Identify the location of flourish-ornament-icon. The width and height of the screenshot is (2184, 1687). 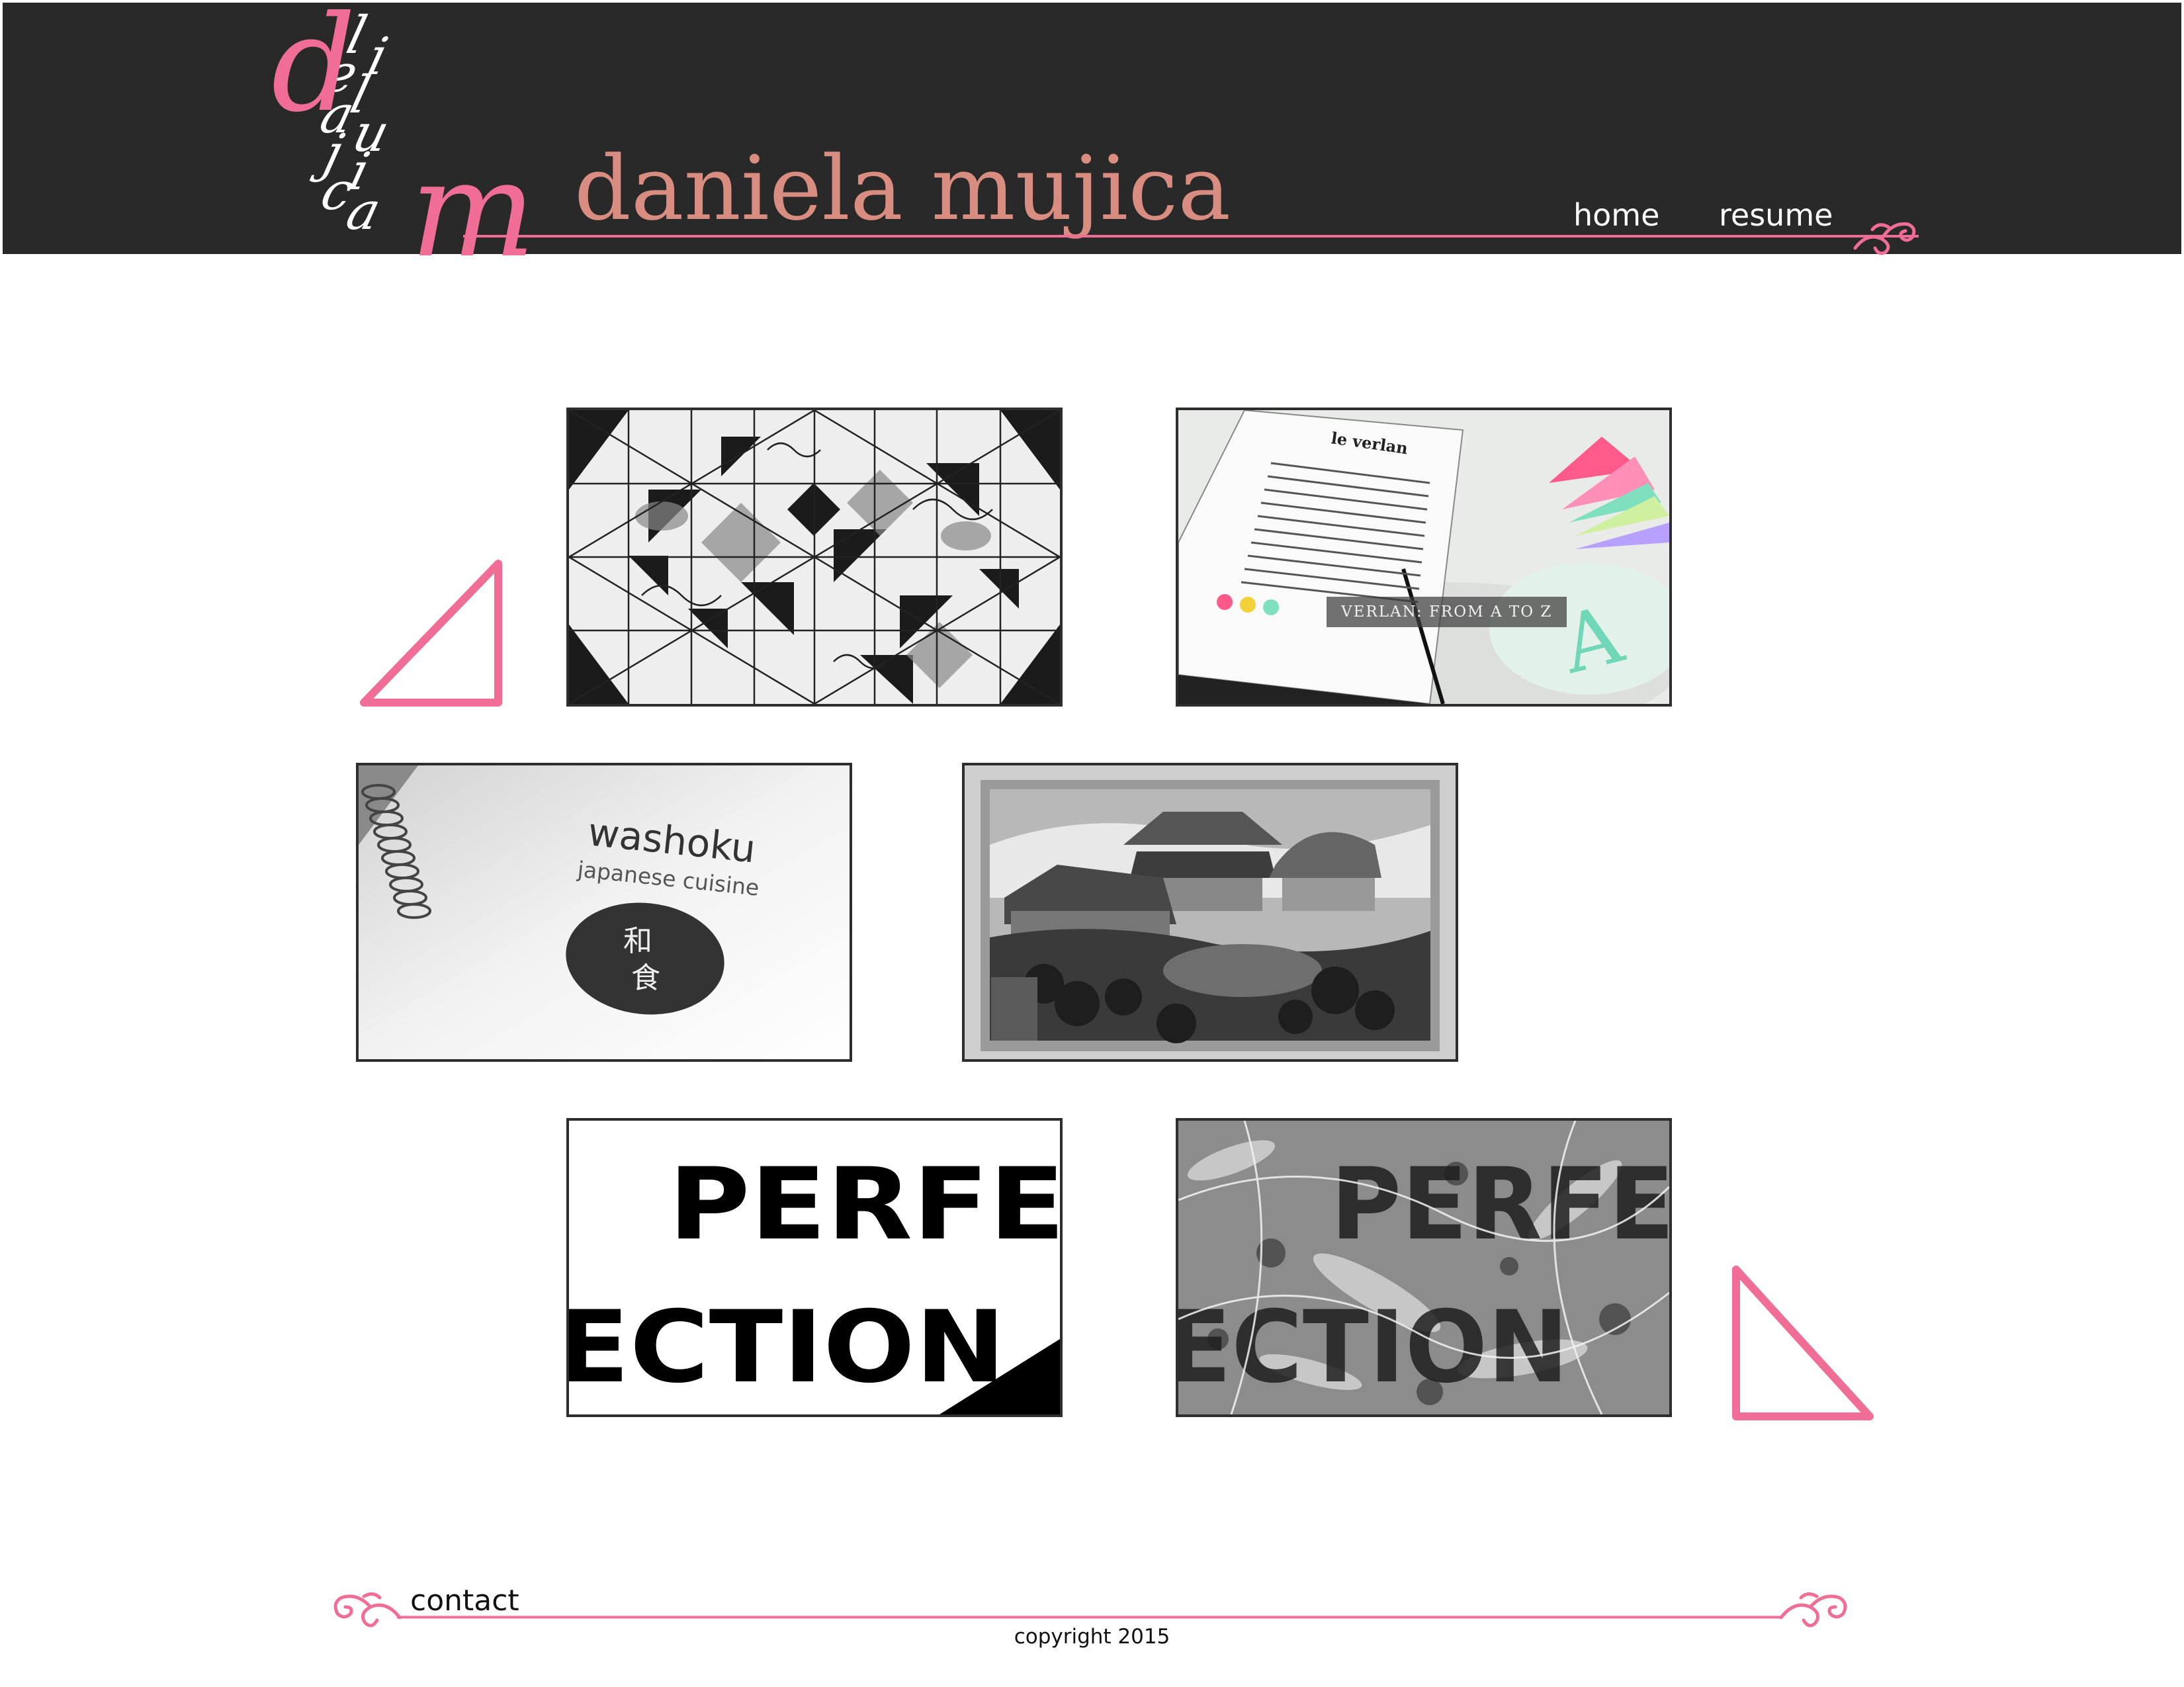
(1884, 239).